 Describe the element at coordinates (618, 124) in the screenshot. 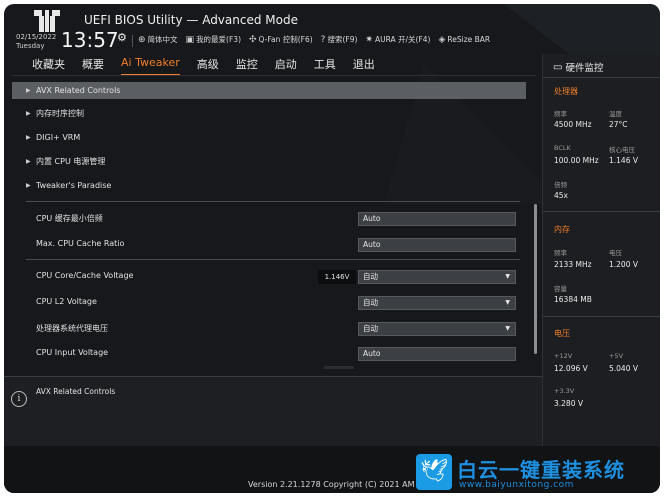

I see `cpu-temp-value: 27°C` at that location.